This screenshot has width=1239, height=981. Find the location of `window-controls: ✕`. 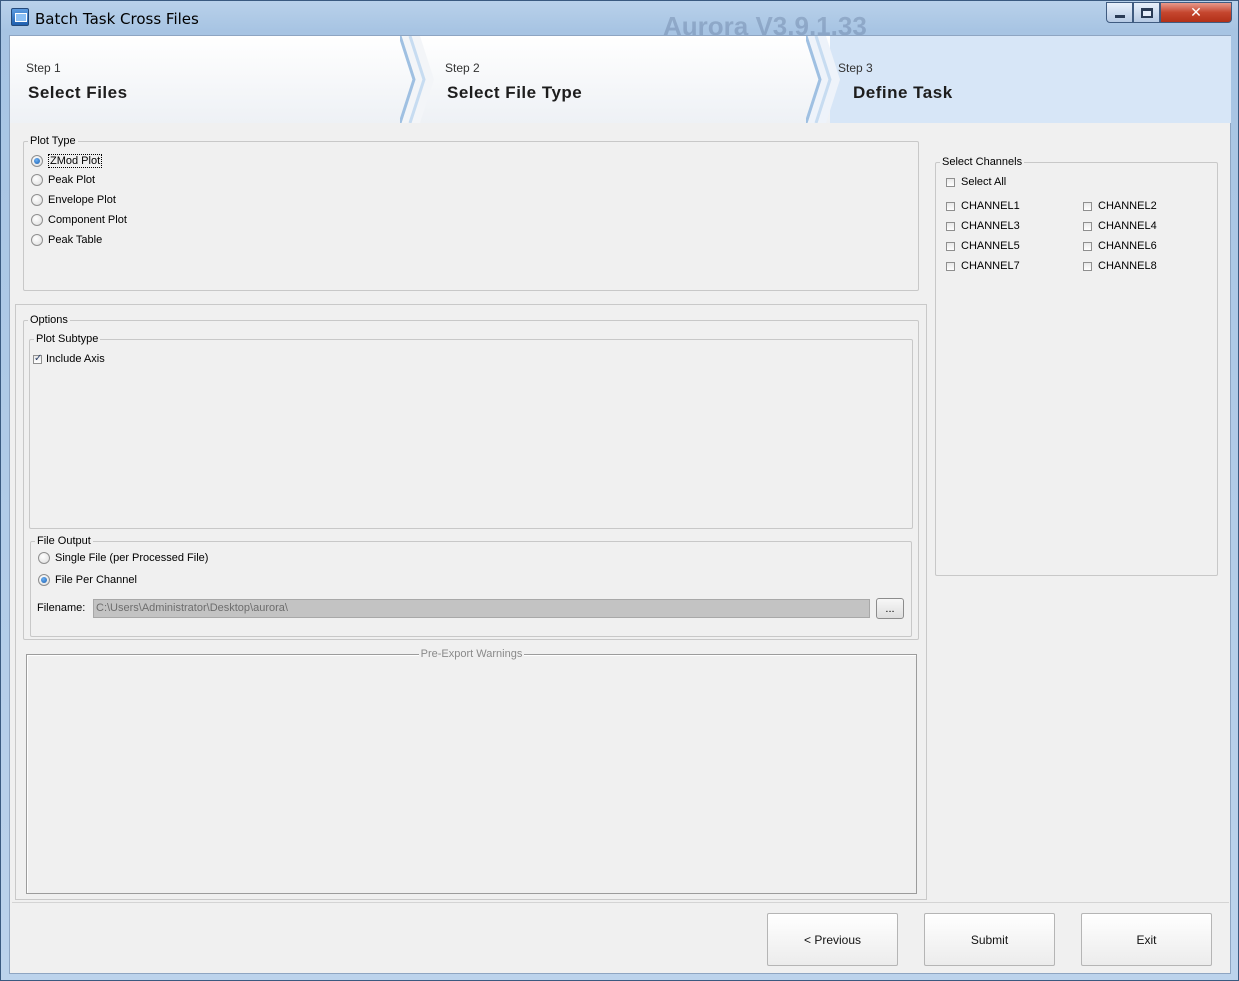

window-controls: ✕ is located at coordinates (1169, 12).